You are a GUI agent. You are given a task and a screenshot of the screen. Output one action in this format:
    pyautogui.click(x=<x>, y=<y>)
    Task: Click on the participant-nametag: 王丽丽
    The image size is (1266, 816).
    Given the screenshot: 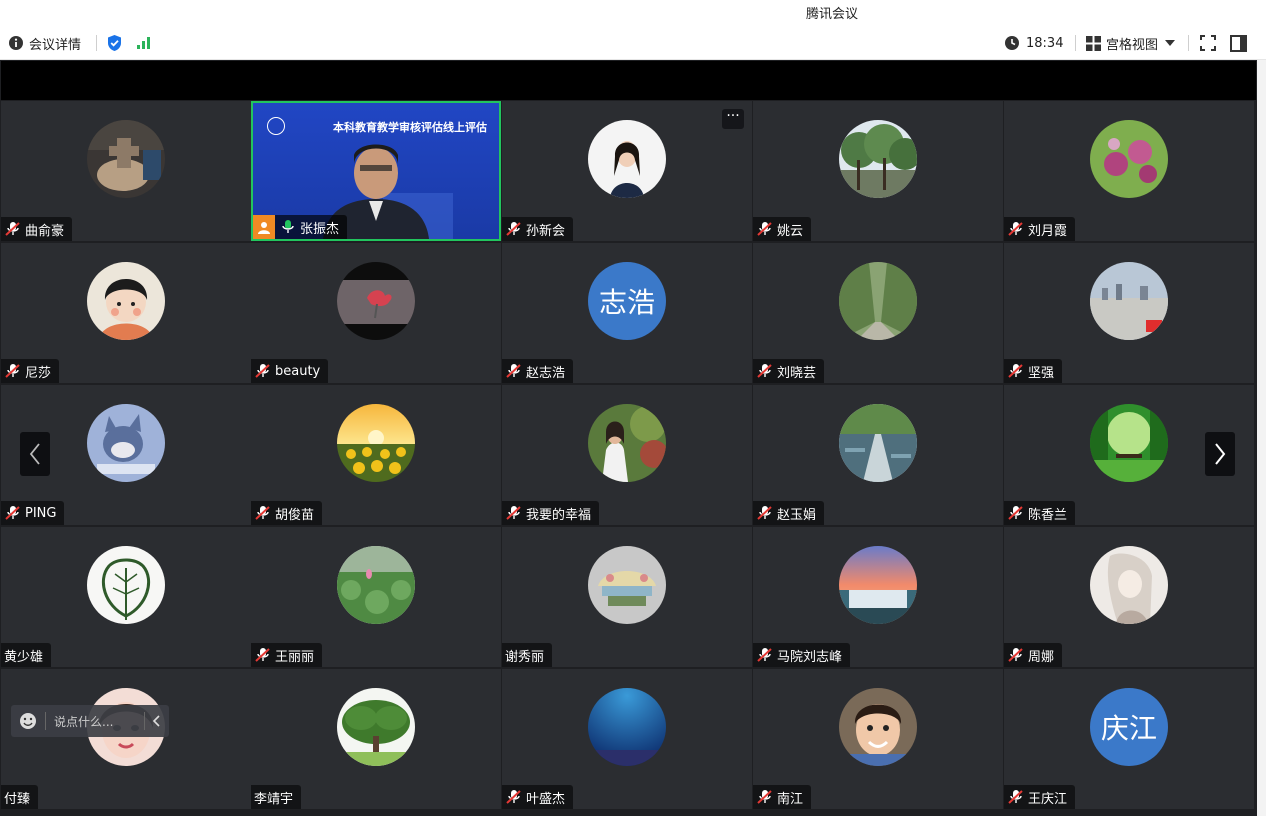 What is the action you would take?
    pyautogui.click(x=287, y=655)
    